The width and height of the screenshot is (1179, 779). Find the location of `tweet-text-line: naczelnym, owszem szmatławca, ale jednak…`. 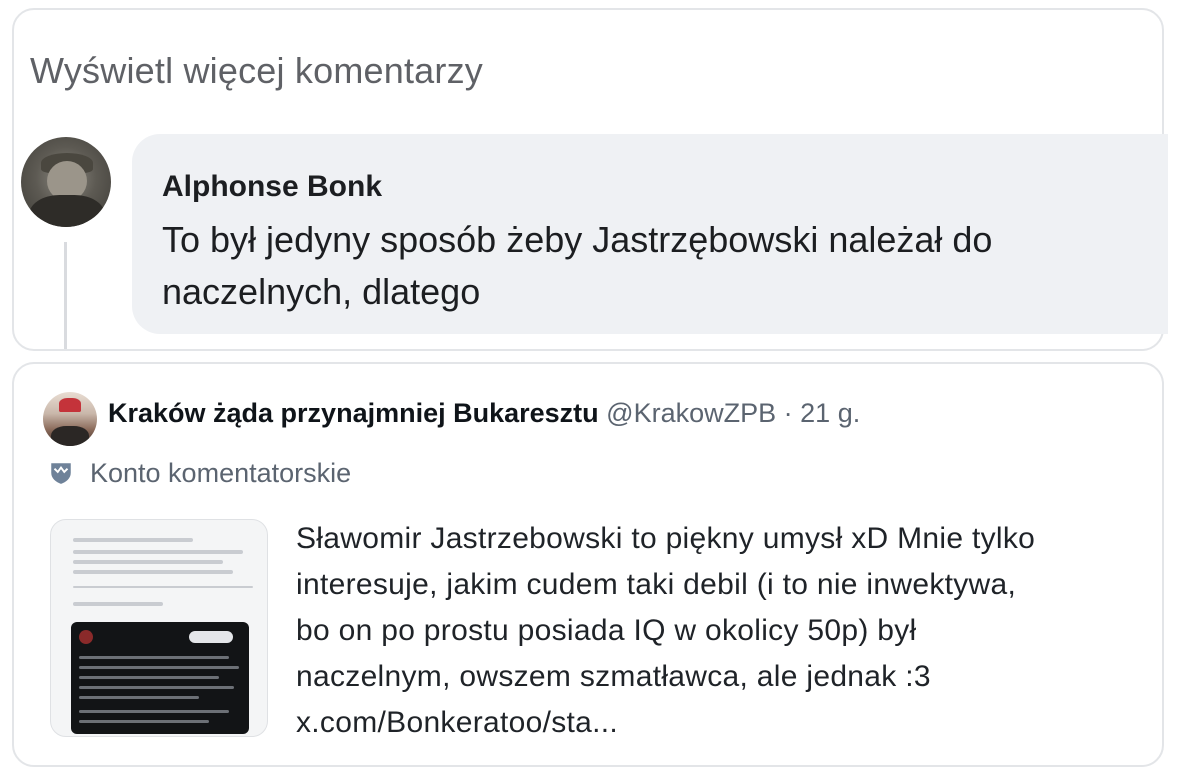

tweet-text-line: naczelnym, owszem szmatławca, ale jednak… is located at coordinates (613, 676).